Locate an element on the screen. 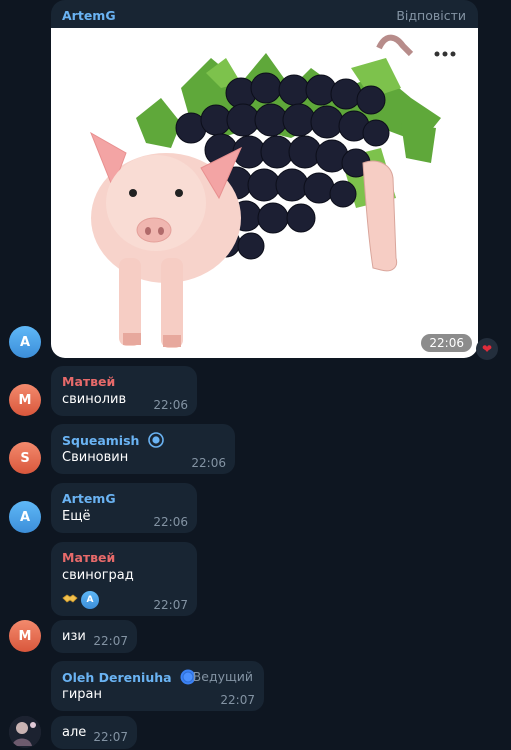  message-bubble: Oleh Dereniuha Ведущий гиран 22:07 is located at coordinates (157, 686).